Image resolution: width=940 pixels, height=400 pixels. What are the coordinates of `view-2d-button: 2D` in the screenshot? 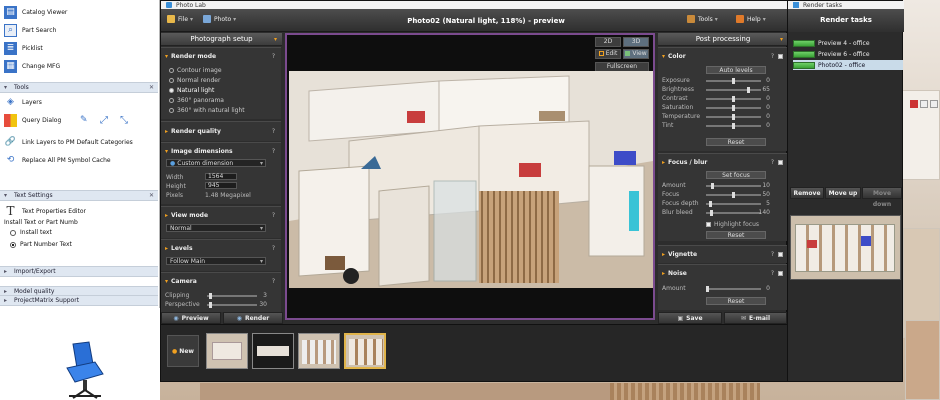 It's located at (608, 42).